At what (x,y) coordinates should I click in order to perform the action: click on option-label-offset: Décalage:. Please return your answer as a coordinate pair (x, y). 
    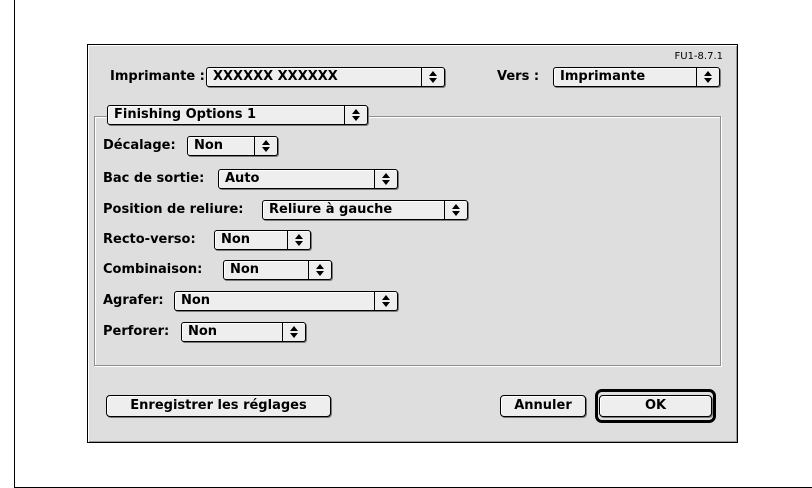
    Looking at the image, I should click on (139, 145).